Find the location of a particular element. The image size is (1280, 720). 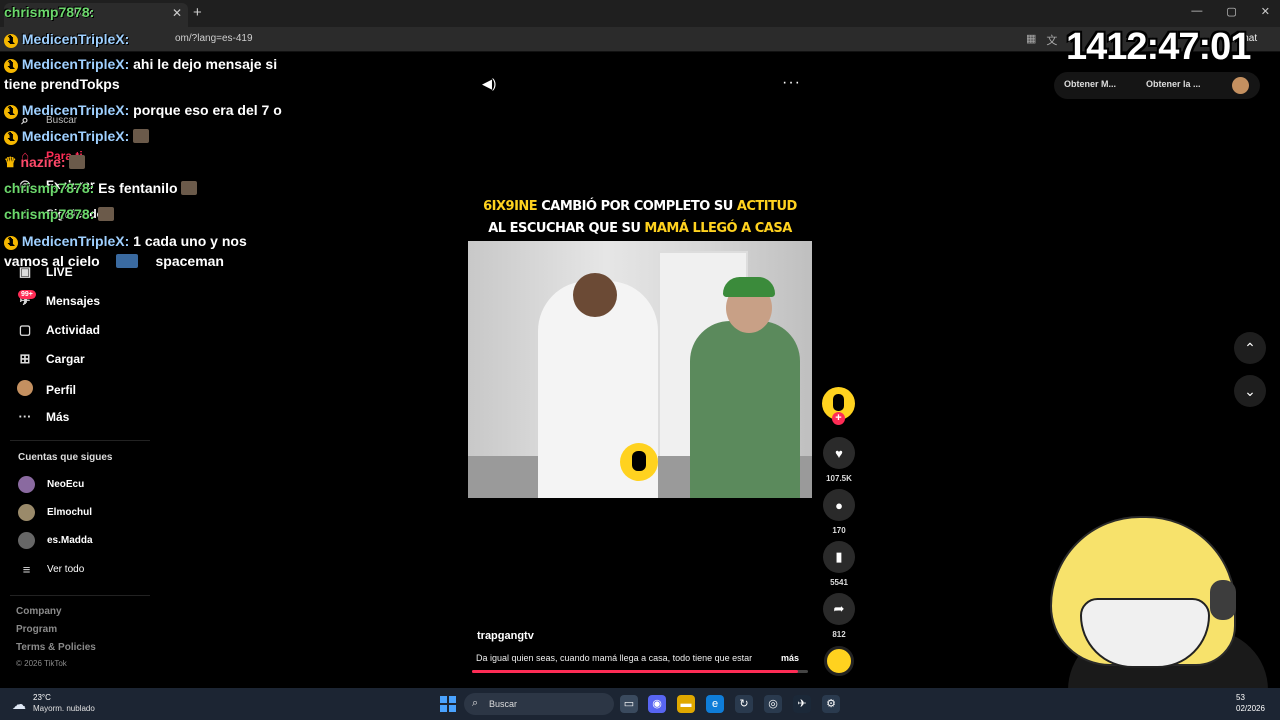

sidebar-item-actividad: ▢ Actividad is located at coordinates (58, 330).